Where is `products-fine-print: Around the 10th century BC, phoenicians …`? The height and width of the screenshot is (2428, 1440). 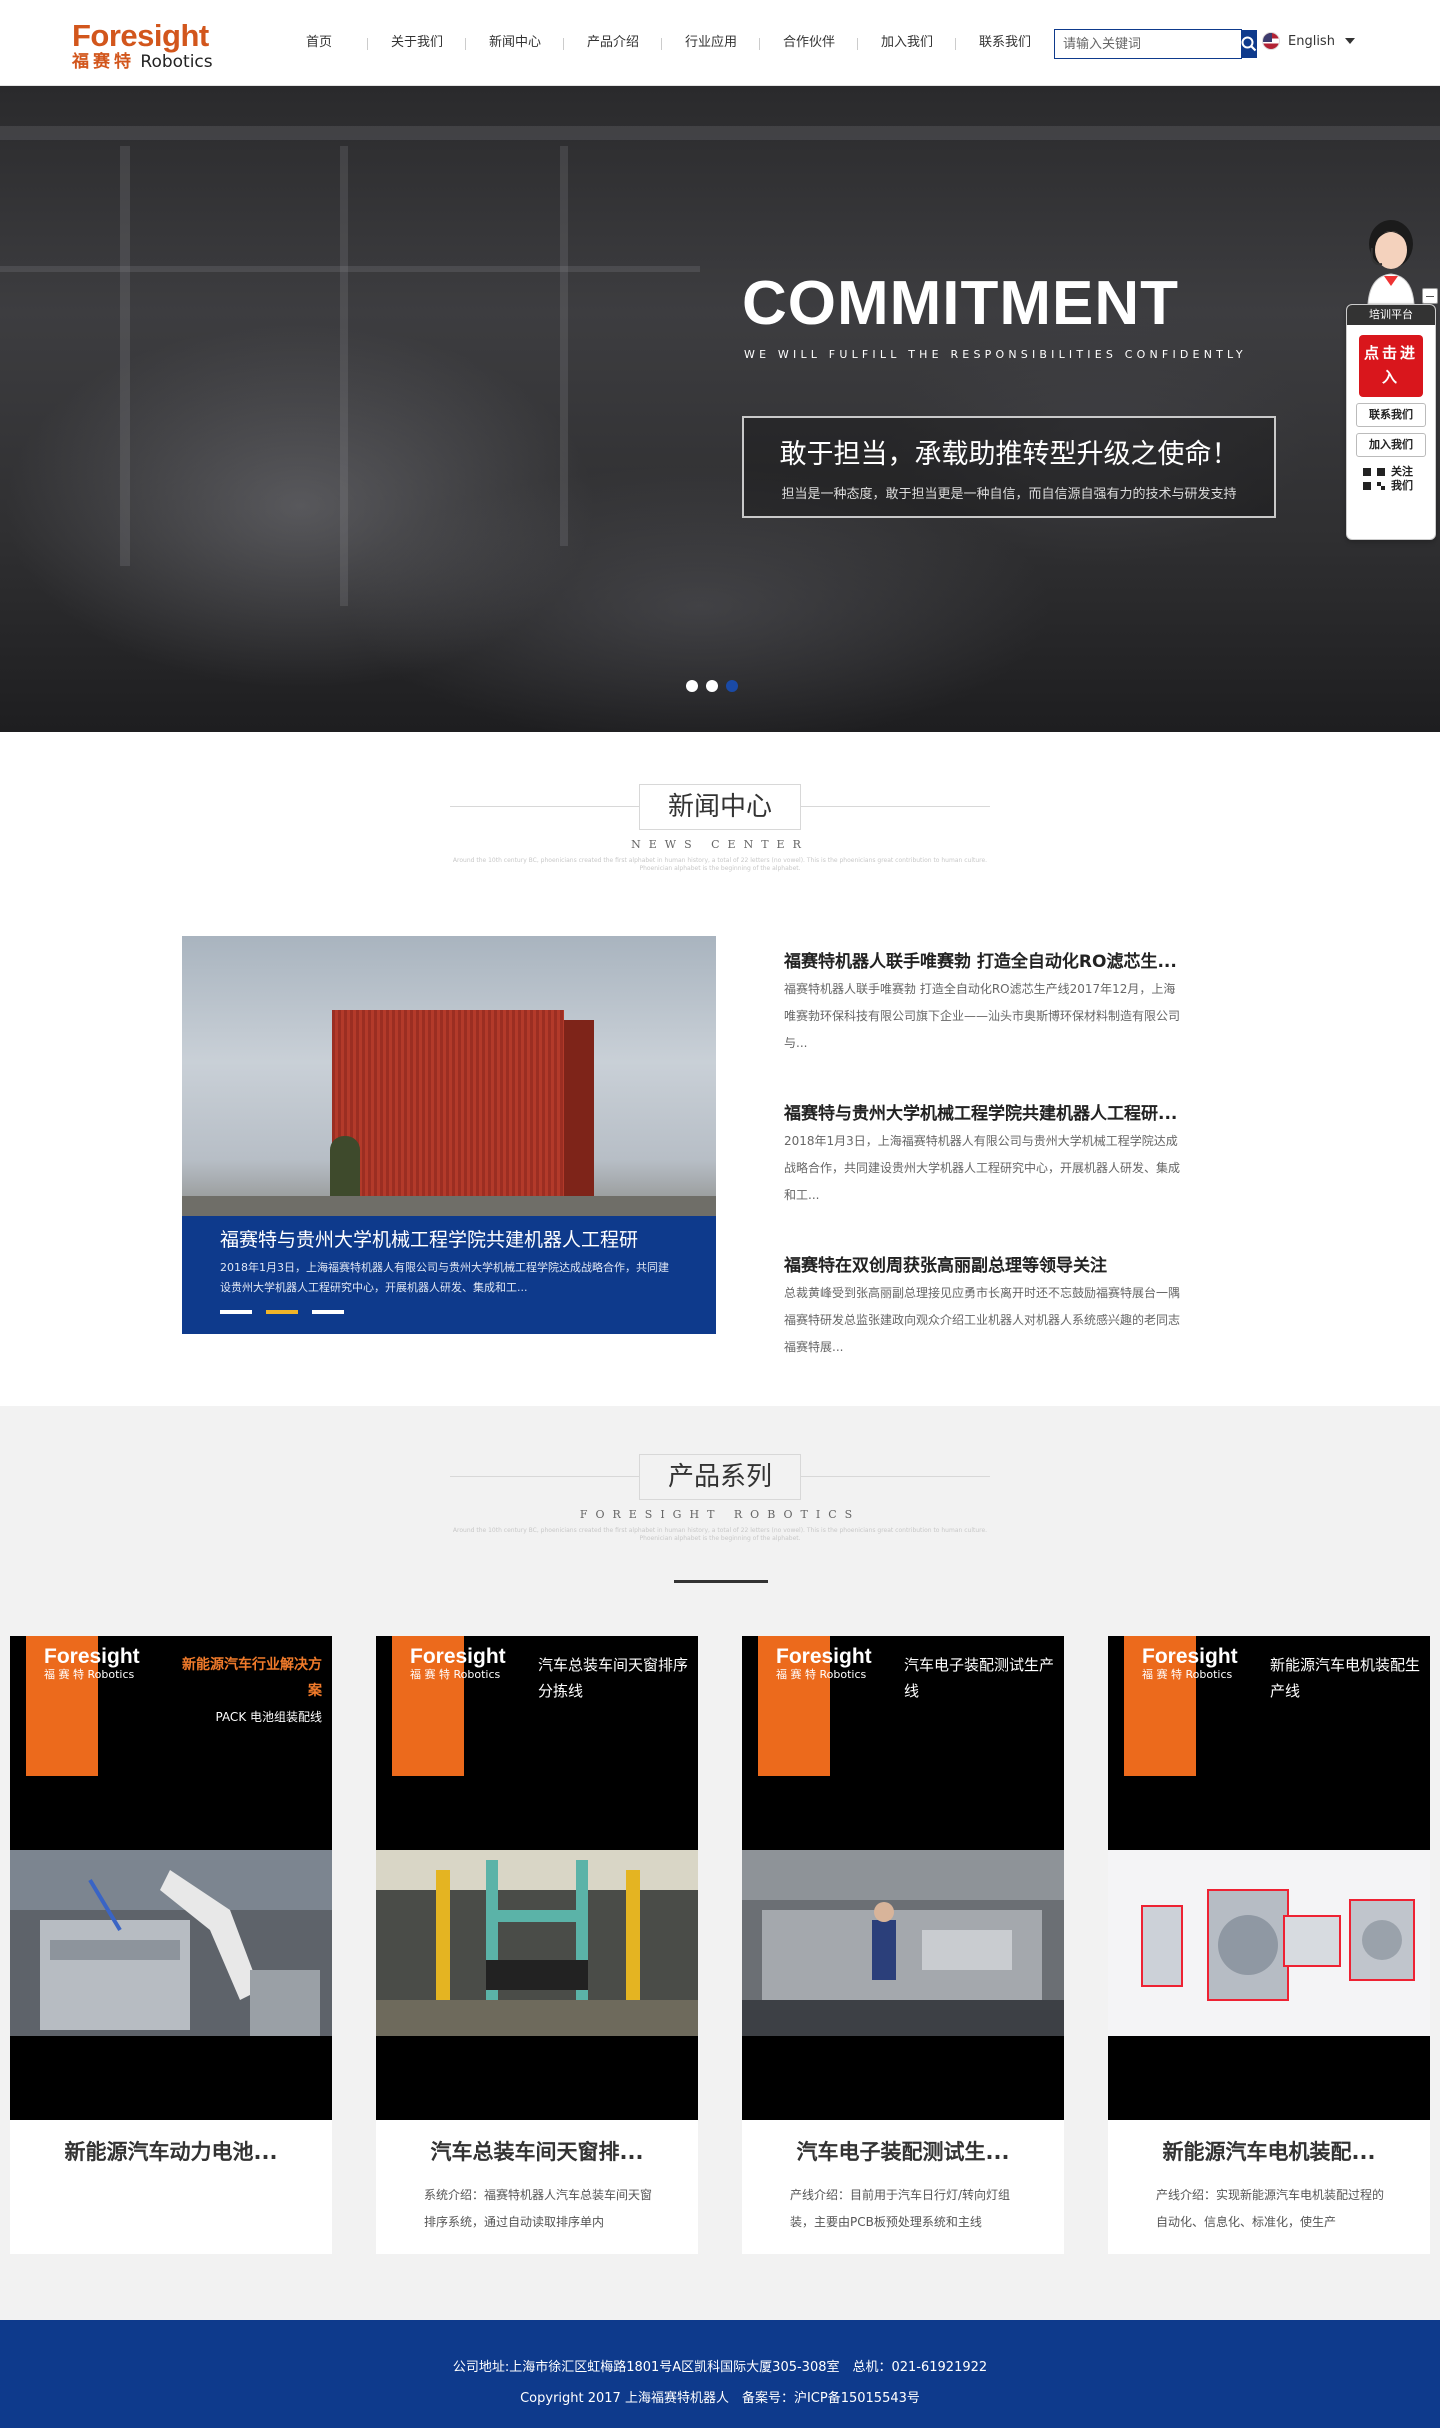 products-fine-print: Around the 10th century BC, phoenicians … is located at coordinates (720, 1534).